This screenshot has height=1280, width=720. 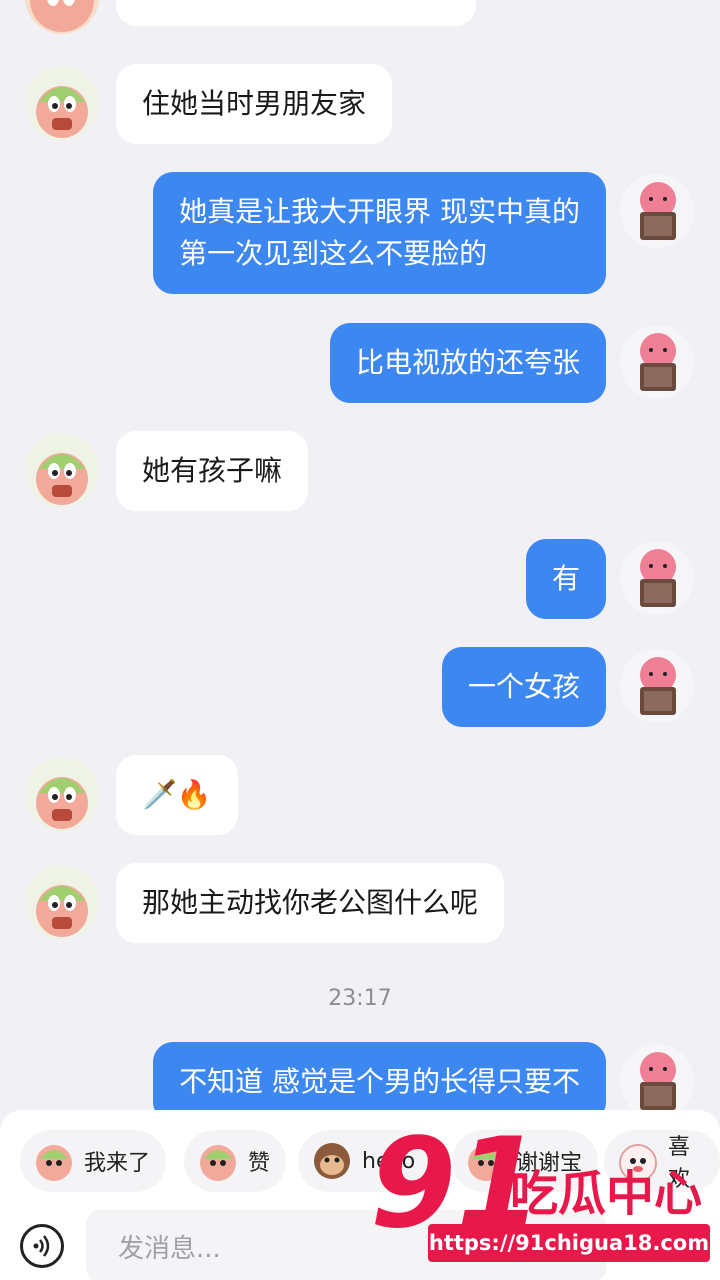 I want to click on incoming-message: 她之前高中就带读不读了, so click(x=296, y=13).